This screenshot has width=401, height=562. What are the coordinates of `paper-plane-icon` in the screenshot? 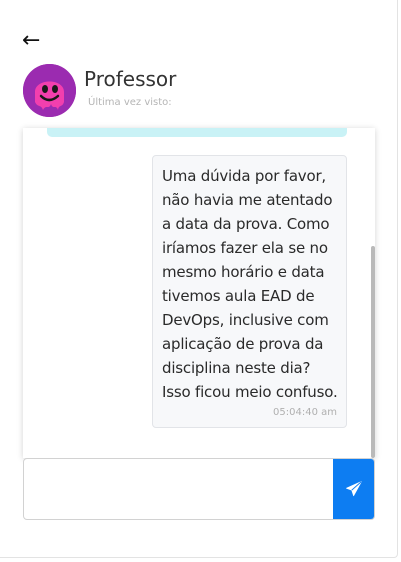 It's located at (354, 489).